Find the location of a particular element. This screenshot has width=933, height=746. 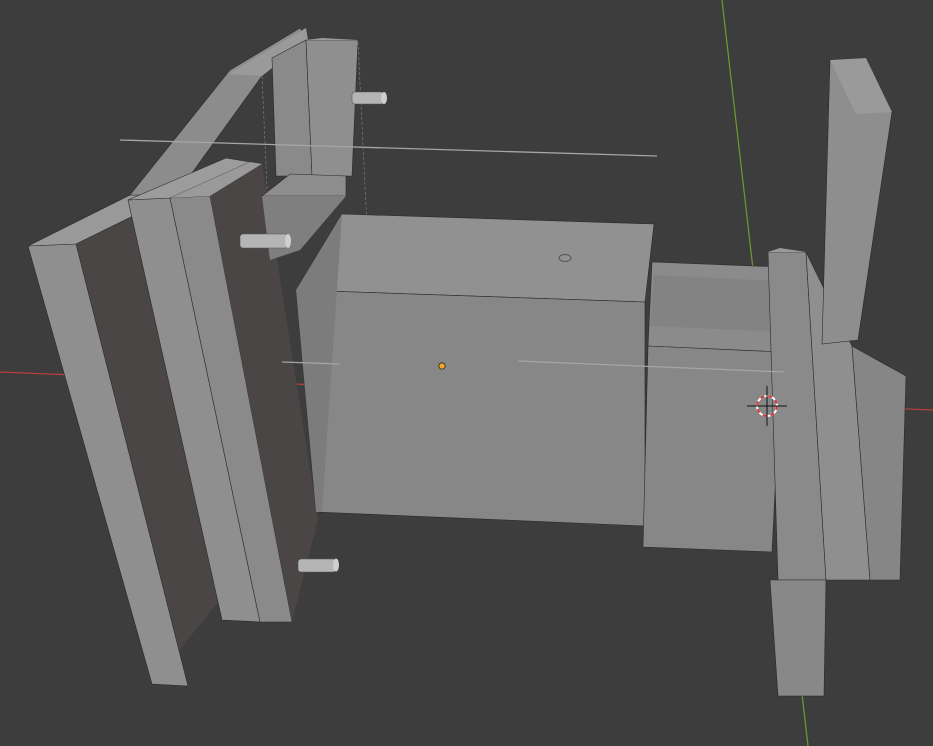

object-origin-icon is located at coordinates (442, 366).